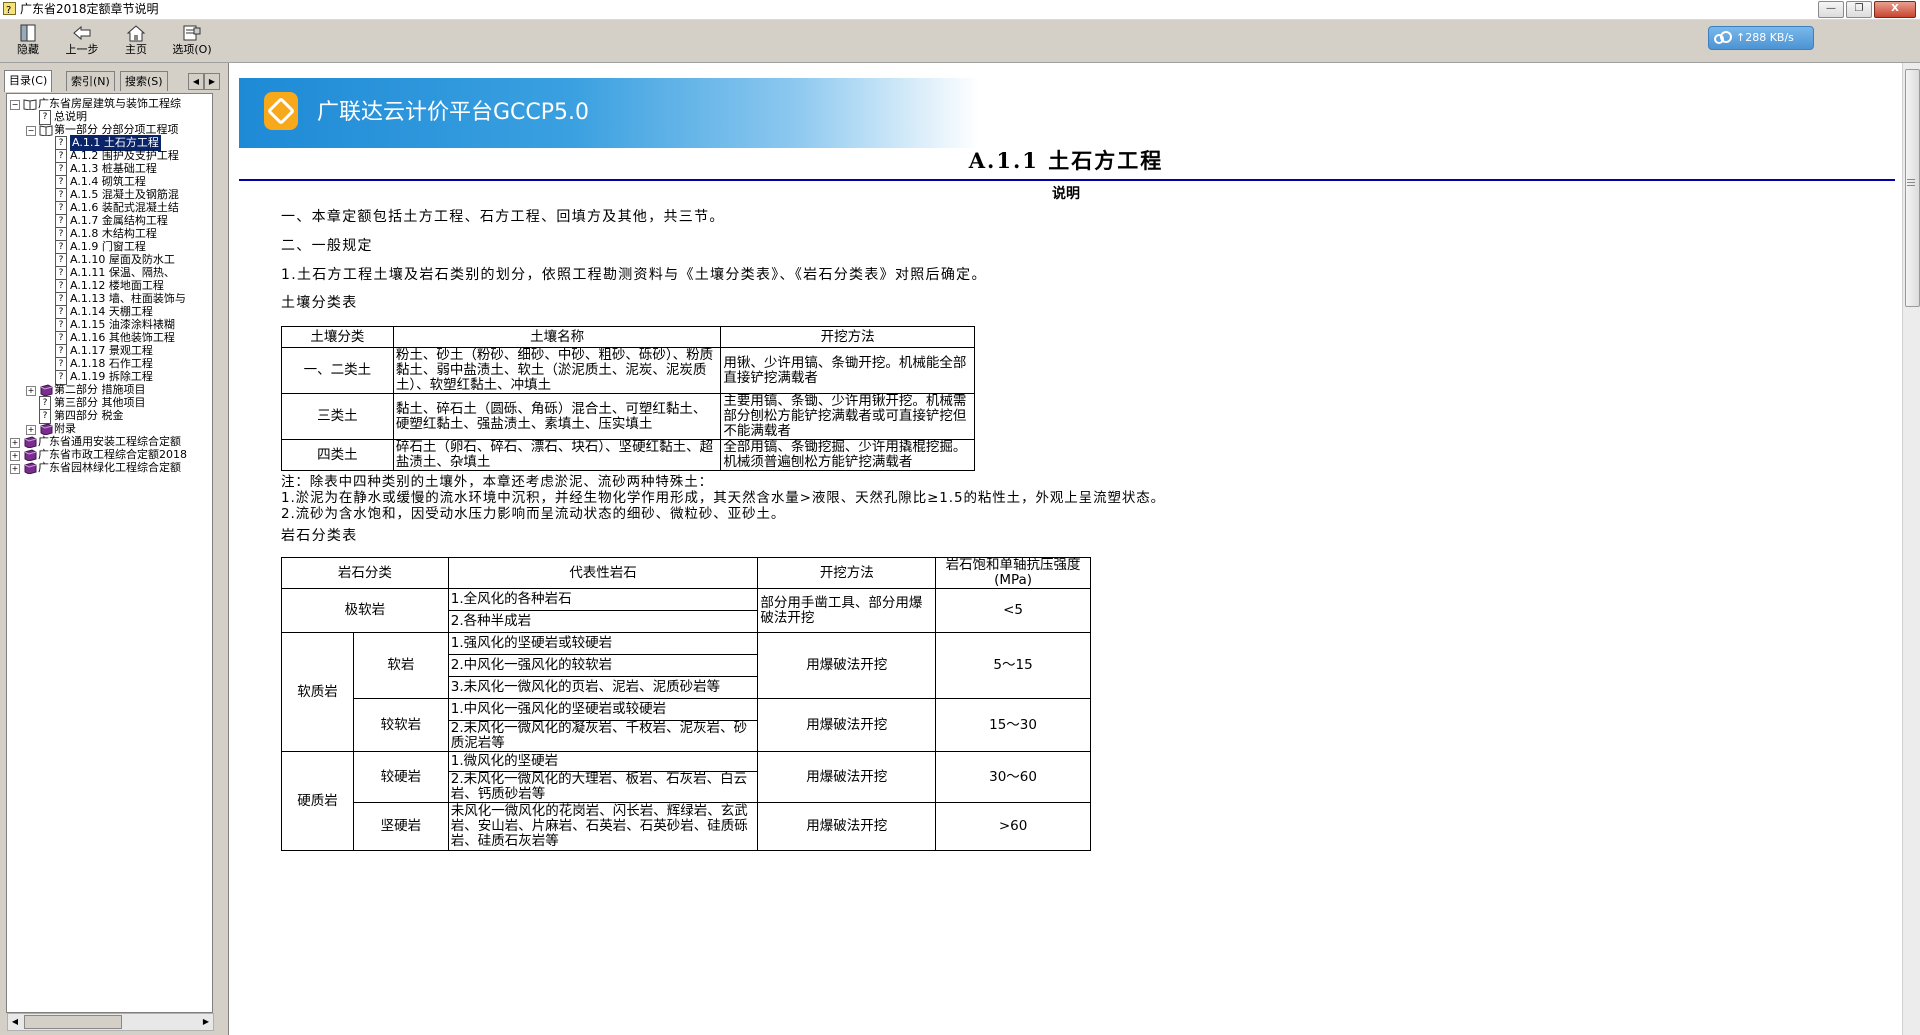 This screenshot has width=1920, height=1035. I want to click on table-cell: >60, so click(1013, 826).